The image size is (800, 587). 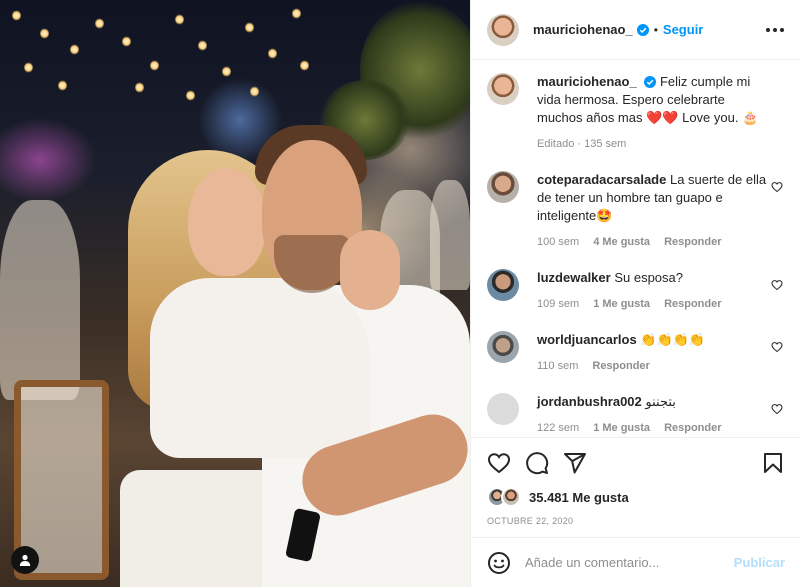 I want to click on comment-button, so click(x=537, y=463).